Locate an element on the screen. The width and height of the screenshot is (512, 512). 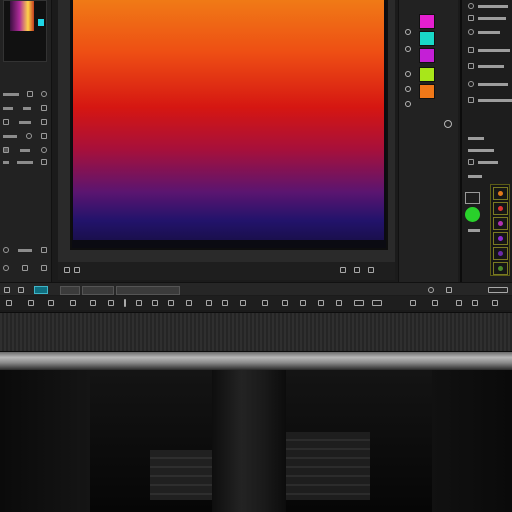
eraser-icon is located at coordinates (31, 303).